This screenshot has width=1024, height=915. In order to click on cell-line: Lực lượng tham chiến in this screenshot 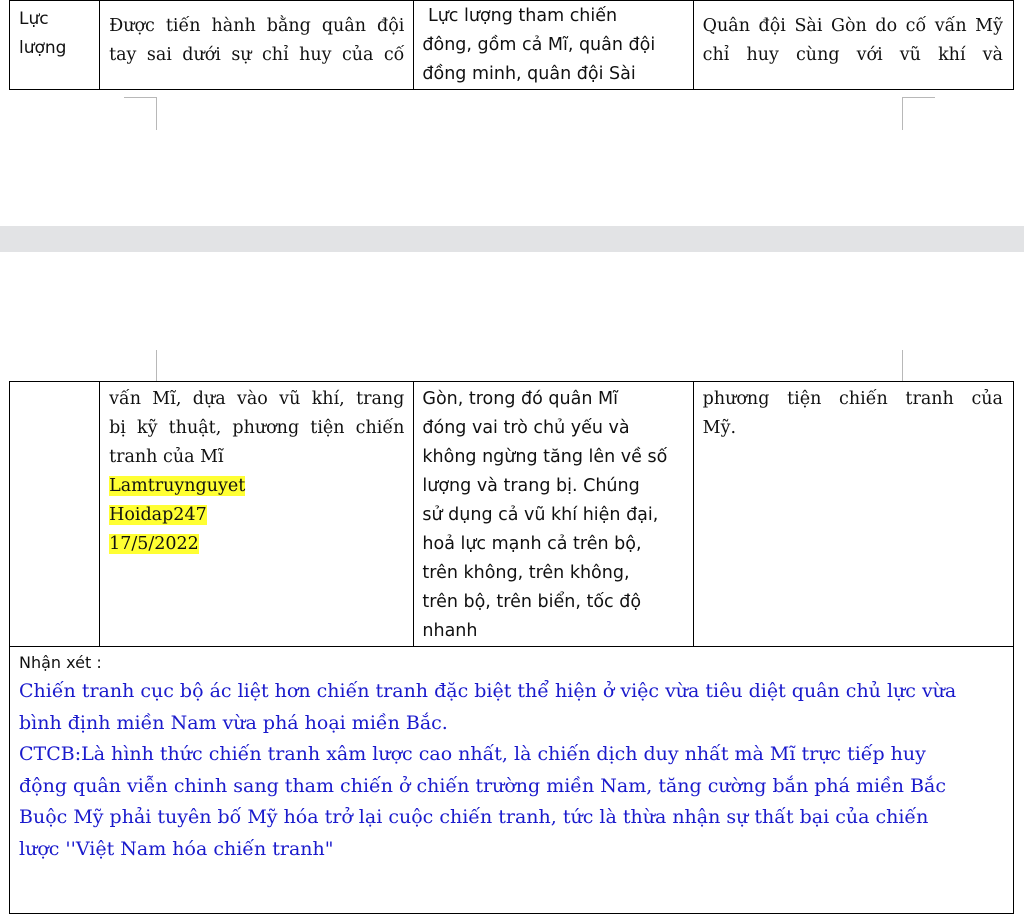, I will do `click(520, 16)`.